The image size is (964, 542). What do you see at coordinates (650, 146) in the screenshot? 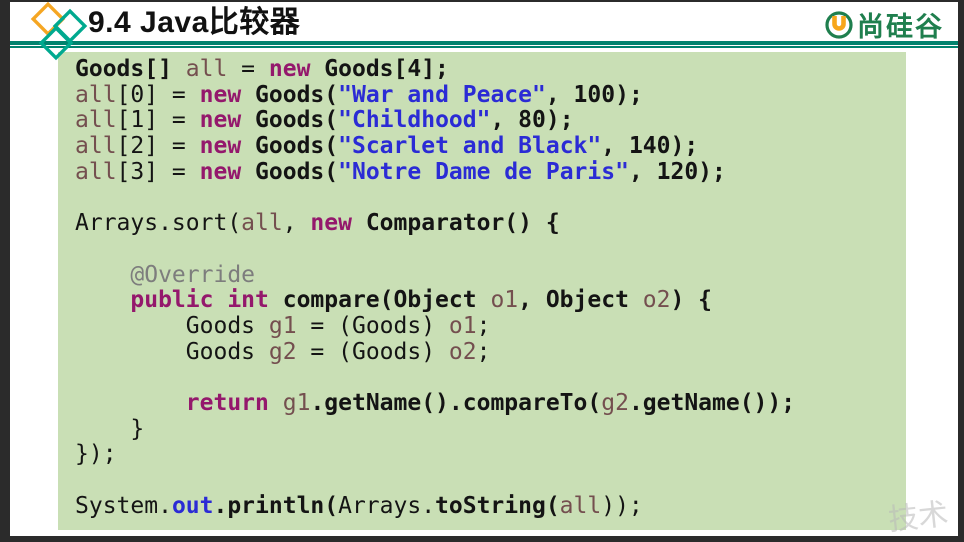
I see `code-token: , 140);` at bounding box center [650, 146].